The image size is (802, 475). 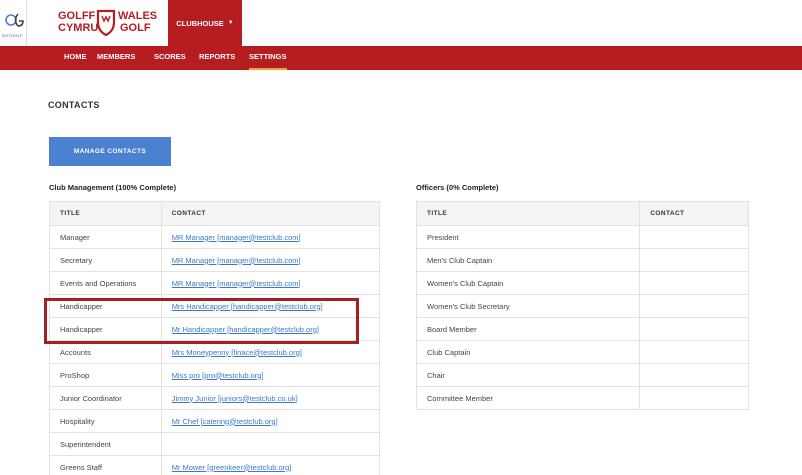 I want to click on role-title: Hospitality, so click(x=105, y=421).